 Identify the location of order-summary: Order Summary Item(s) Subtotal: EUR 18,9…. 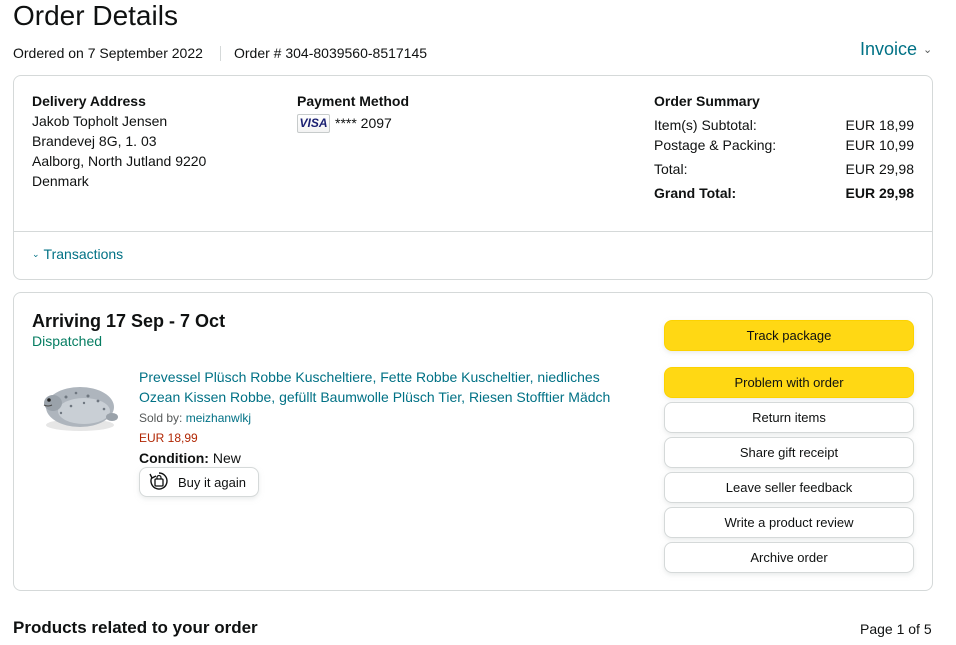
(784, 146).